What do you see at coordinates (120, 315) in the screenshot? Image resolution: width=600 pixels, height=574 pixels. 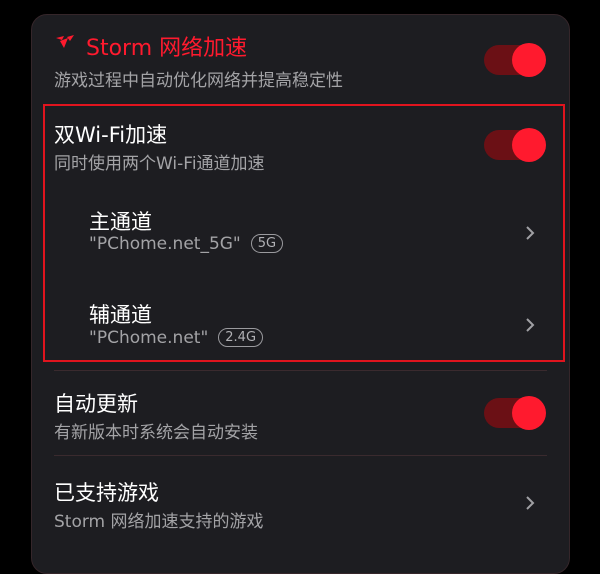 I see `secondary-channel-title: 辅通道` at bounding box center [120, 315].